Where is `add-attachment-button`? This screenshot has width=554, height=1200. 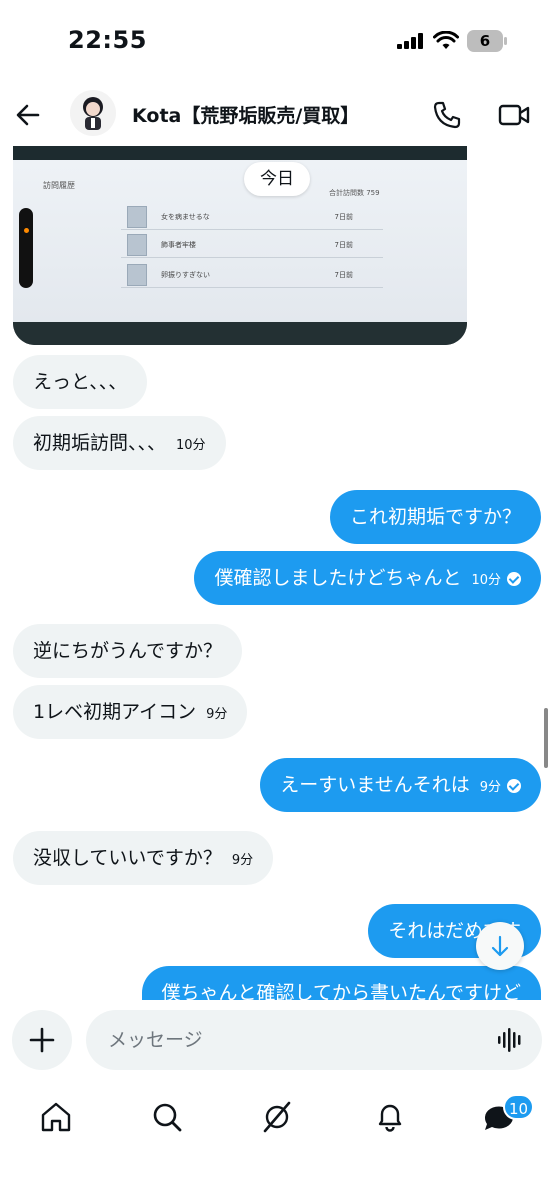 add-attachment-button is located at coordinates (42, 1040).